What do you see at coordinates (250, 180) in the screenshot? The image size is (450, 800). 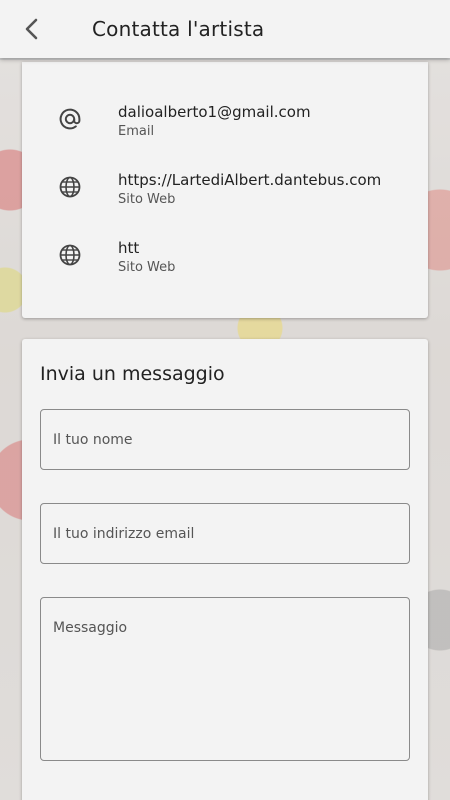 I see `contact-value: https://LartediAlbert.dantebus.com` at bounding box center [250, 180].